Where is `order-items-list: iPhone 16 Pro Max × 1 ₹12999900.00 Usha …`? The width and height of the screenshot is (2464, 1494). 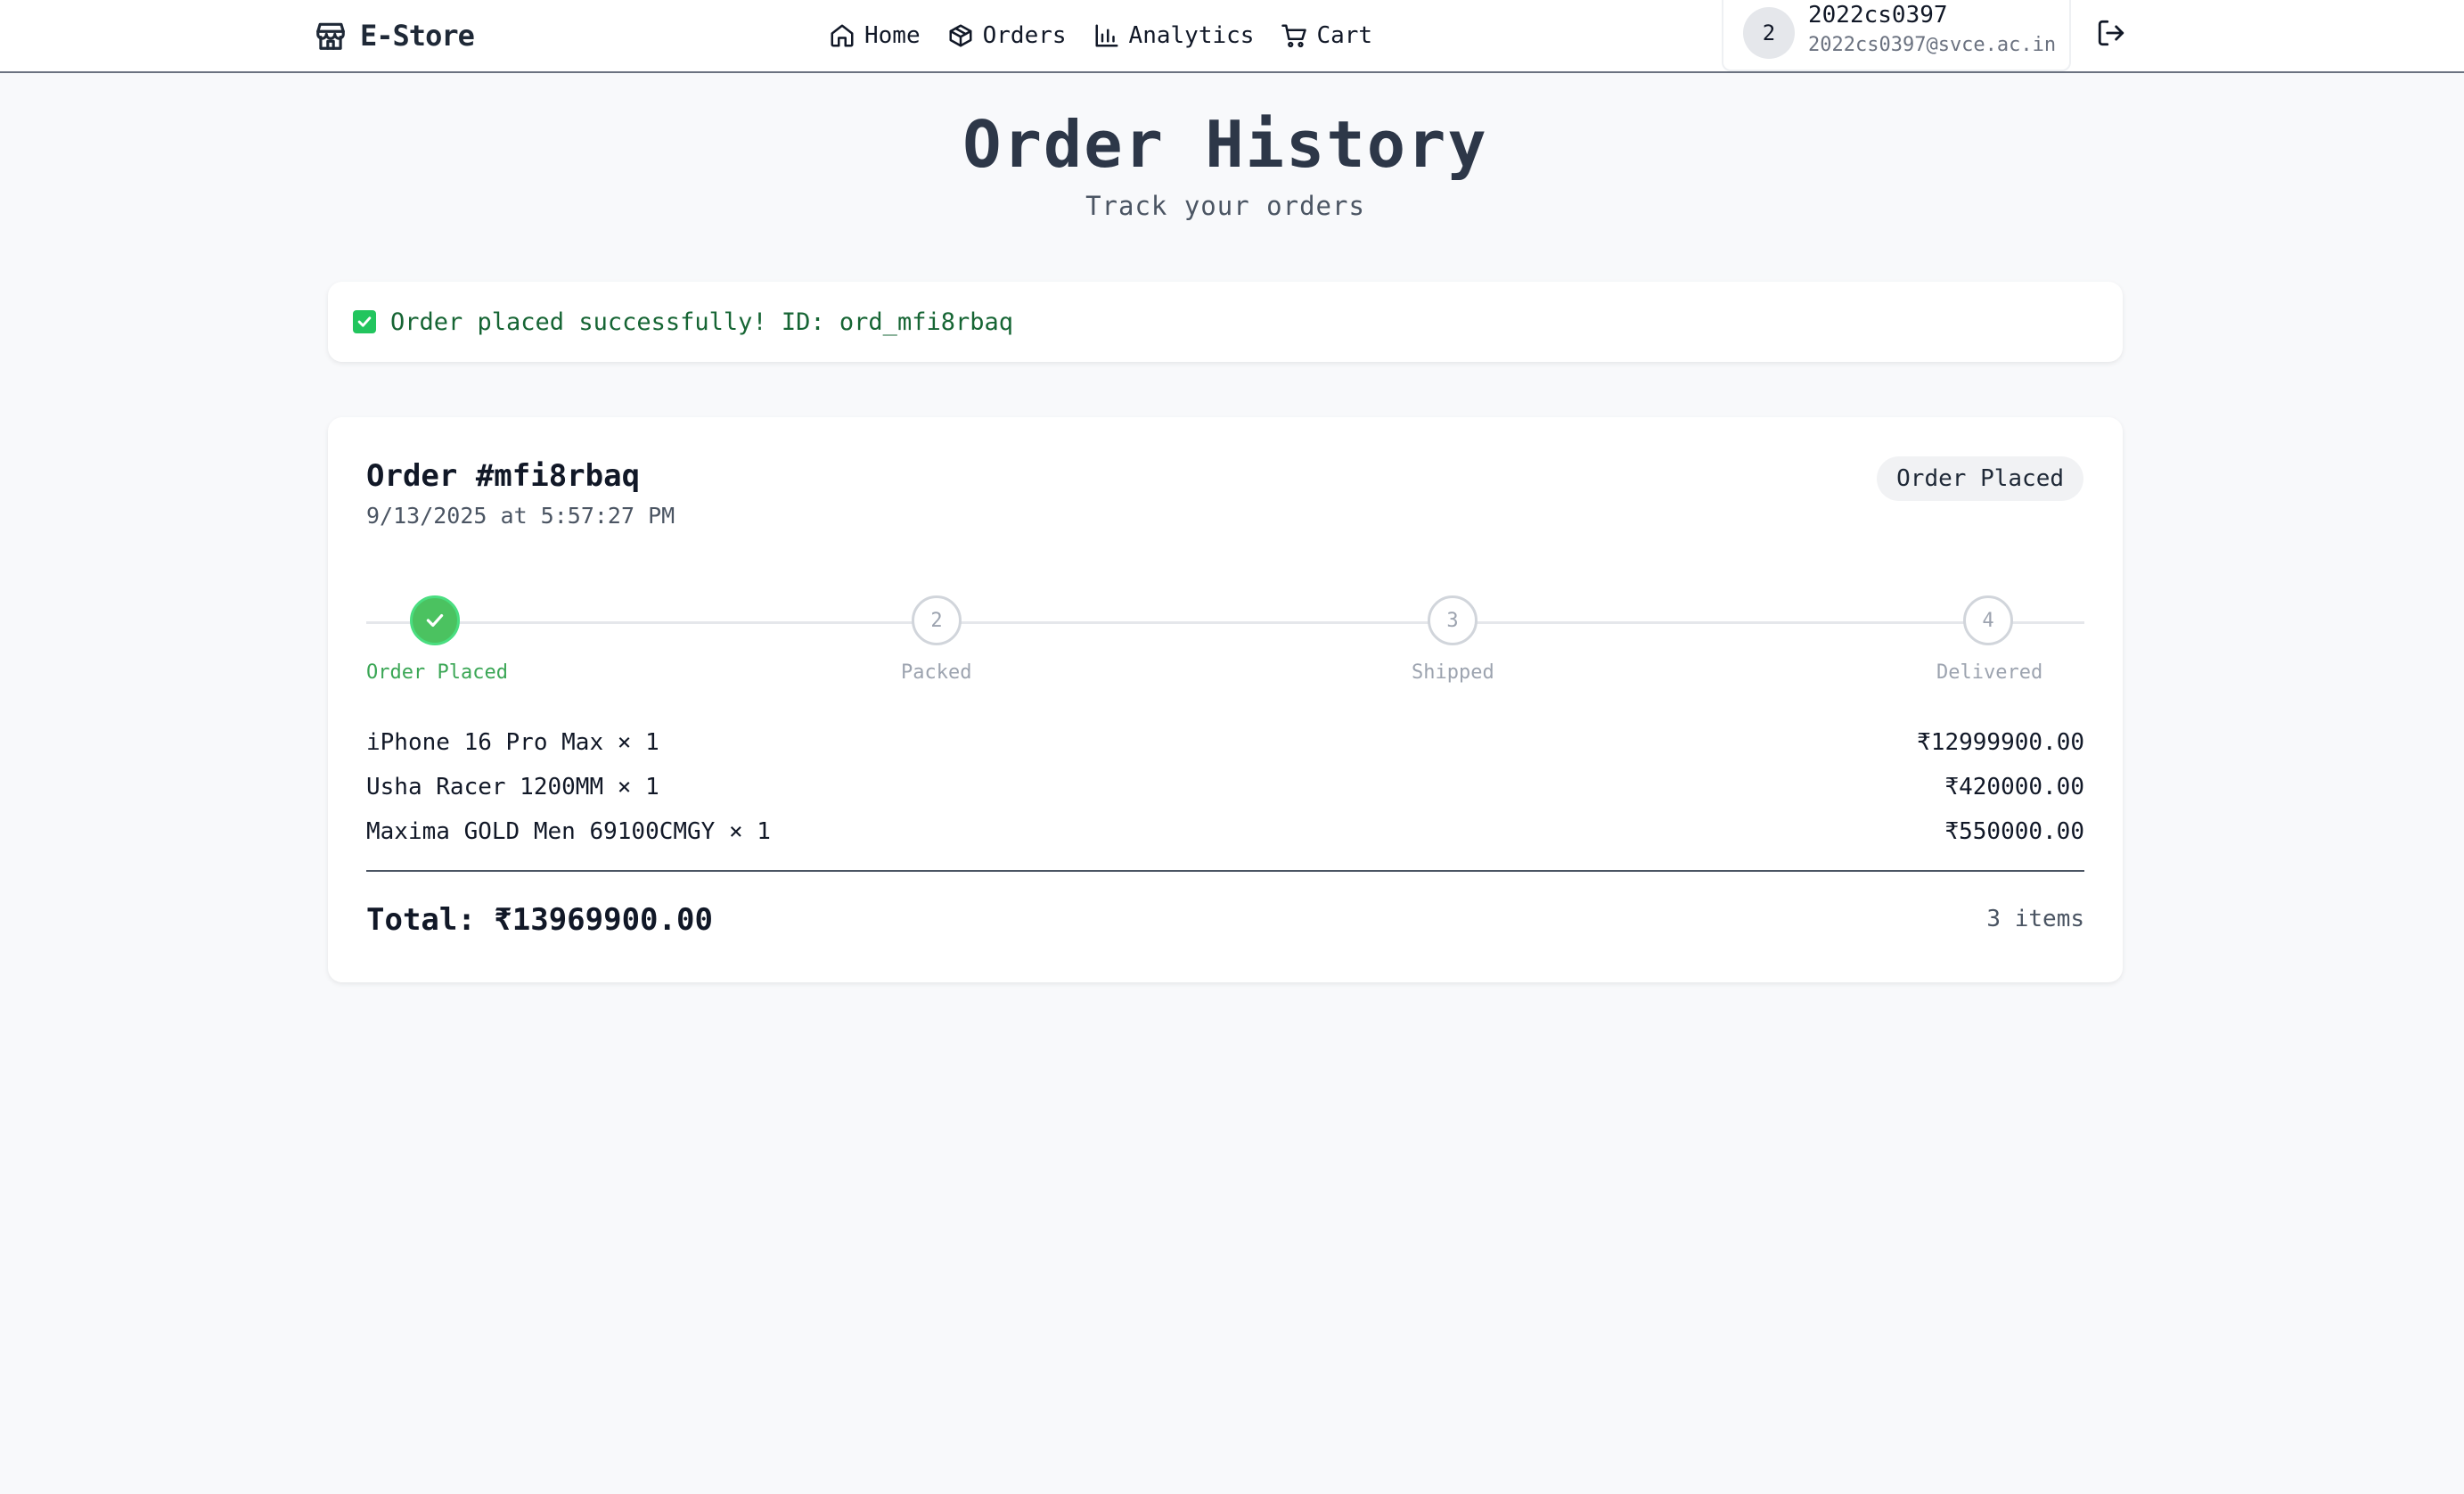 order-items-list: iPhone 16 Pro Max × 1 ₹12999900.00 Usha … is located at coordinates (1225, 787).